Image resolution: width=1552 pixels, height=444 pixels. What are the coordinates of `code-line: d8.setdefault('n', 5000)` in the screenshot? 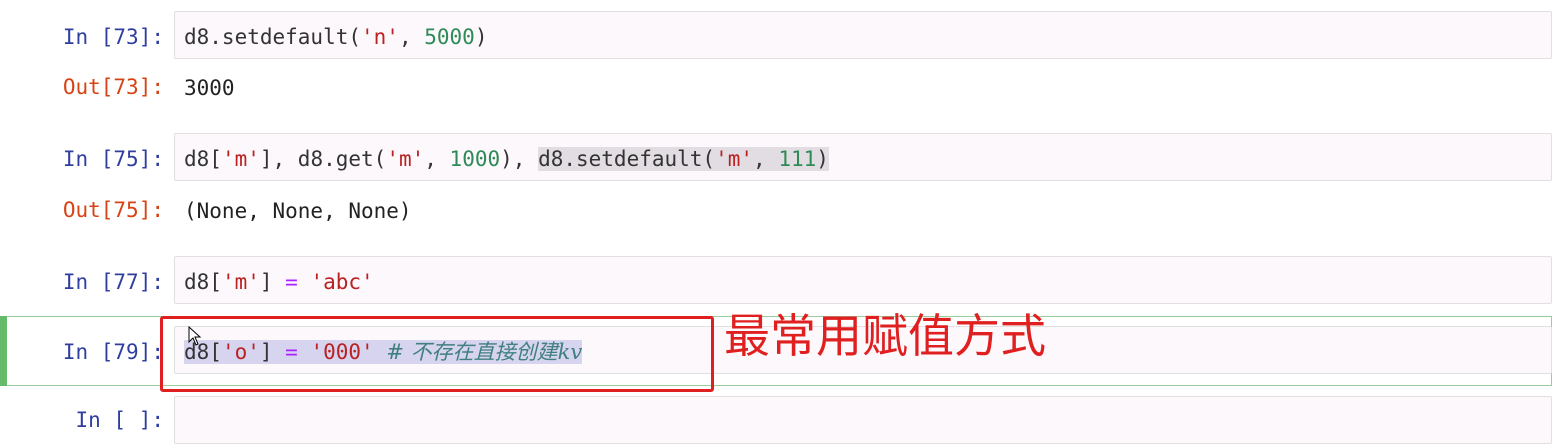 It's located at (335, 37).